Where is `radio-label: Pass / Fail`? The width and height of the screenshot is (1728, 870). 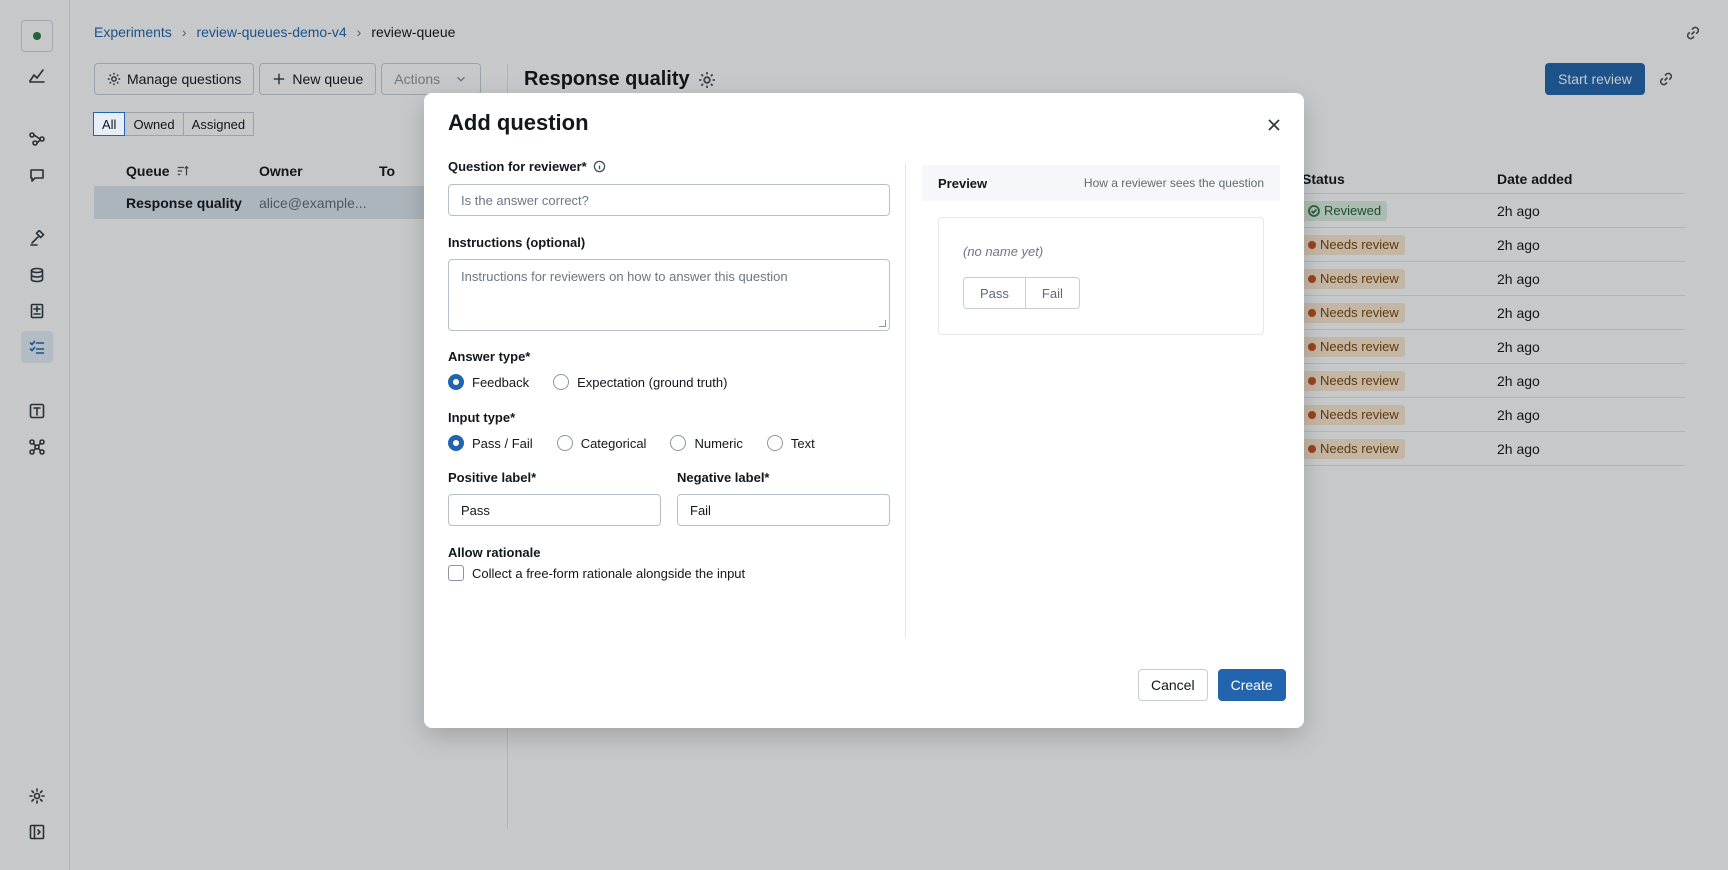 radio-label: Pass / Fail is located at coordinates (502, 443).